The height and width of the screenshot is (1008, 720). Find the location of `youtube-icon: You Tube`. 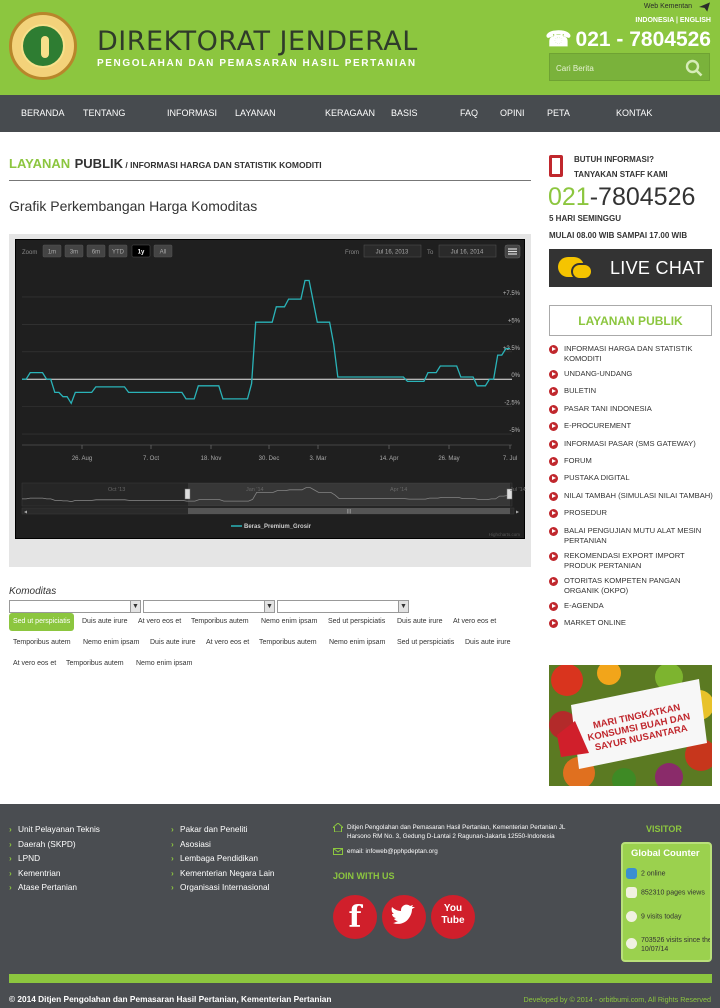

youtube-icon: You Tube is located at coordinates (453, 917).